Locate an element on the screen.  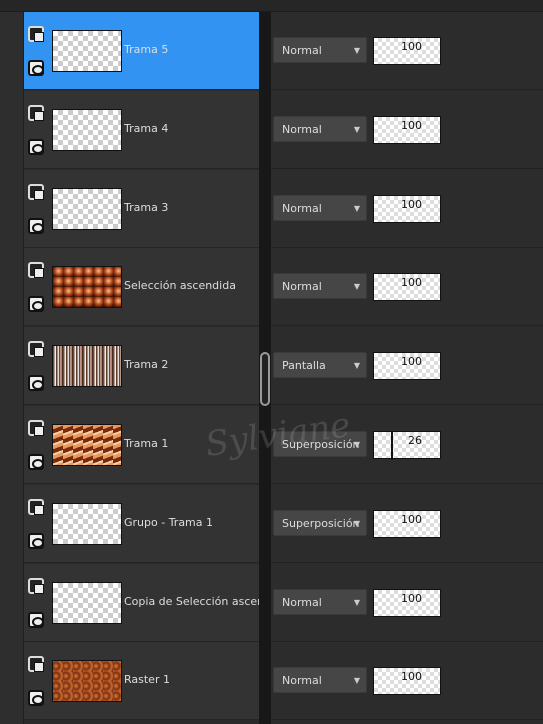
blend-mode-value: Pantalla is located at coordinates (304, 366).